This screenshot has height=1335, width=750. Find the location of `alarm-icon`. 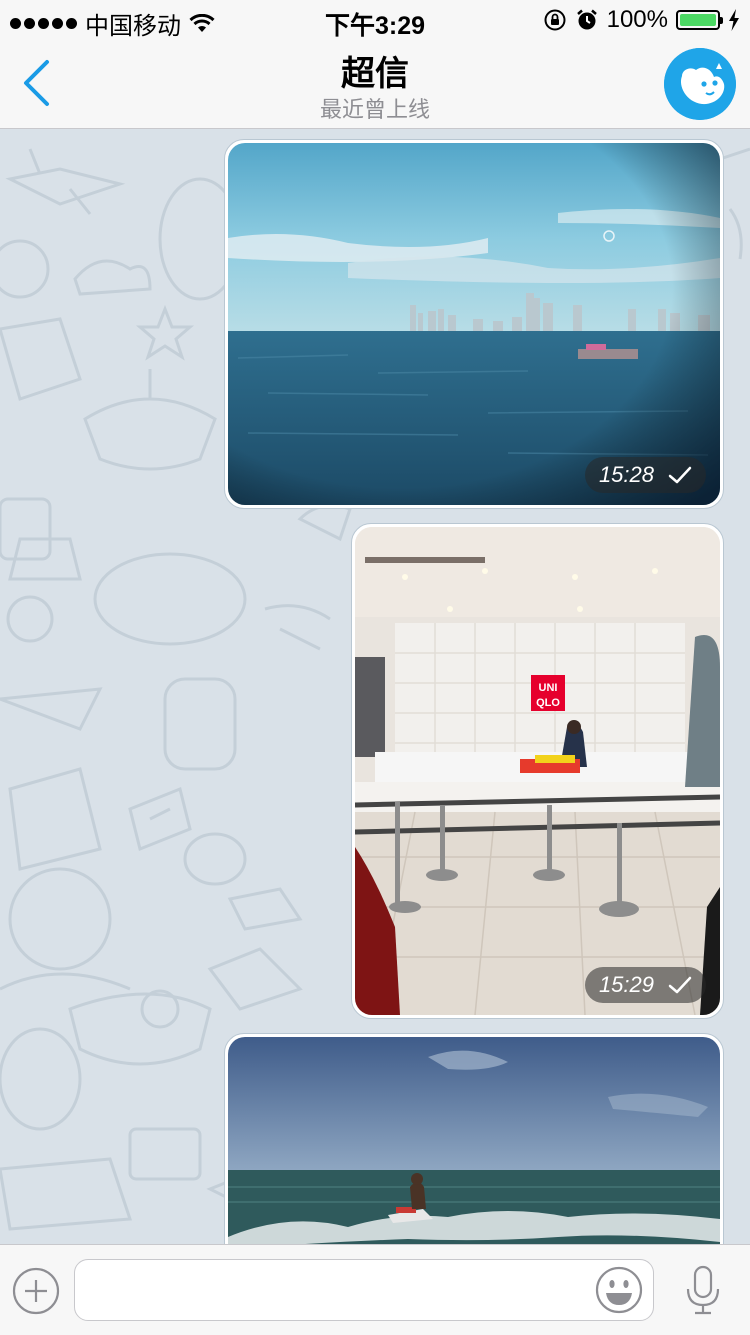

alarm-icon is located at coordinates (586, 19).